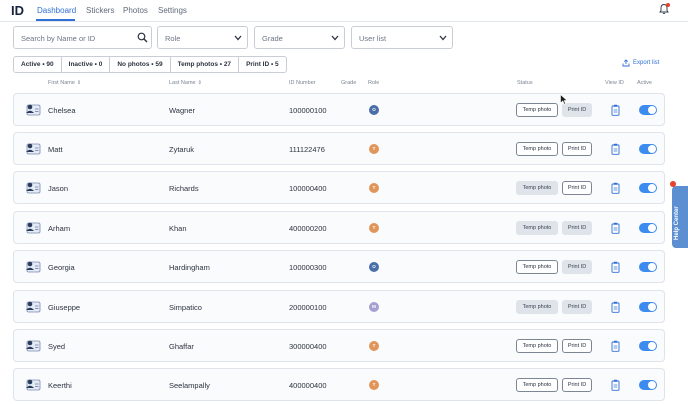 The width and height of the screenshot is (688, 404). I want to click on first-name-cell: Giuseppe, so click(64, 307).